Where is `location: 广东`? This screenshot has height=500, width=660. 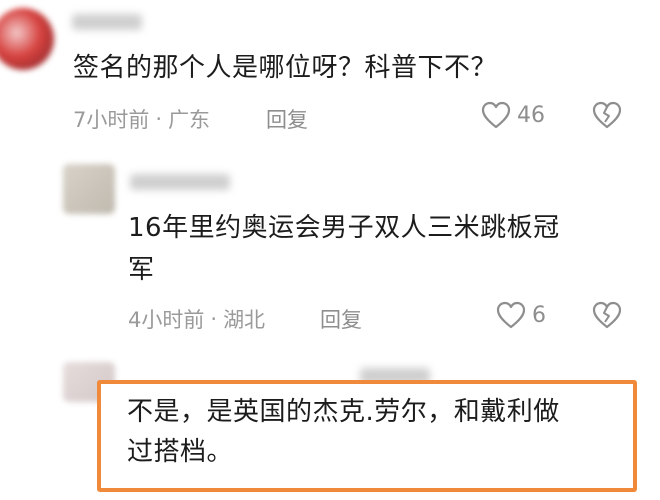
location: 广东 is located at coordinates (189, 120).